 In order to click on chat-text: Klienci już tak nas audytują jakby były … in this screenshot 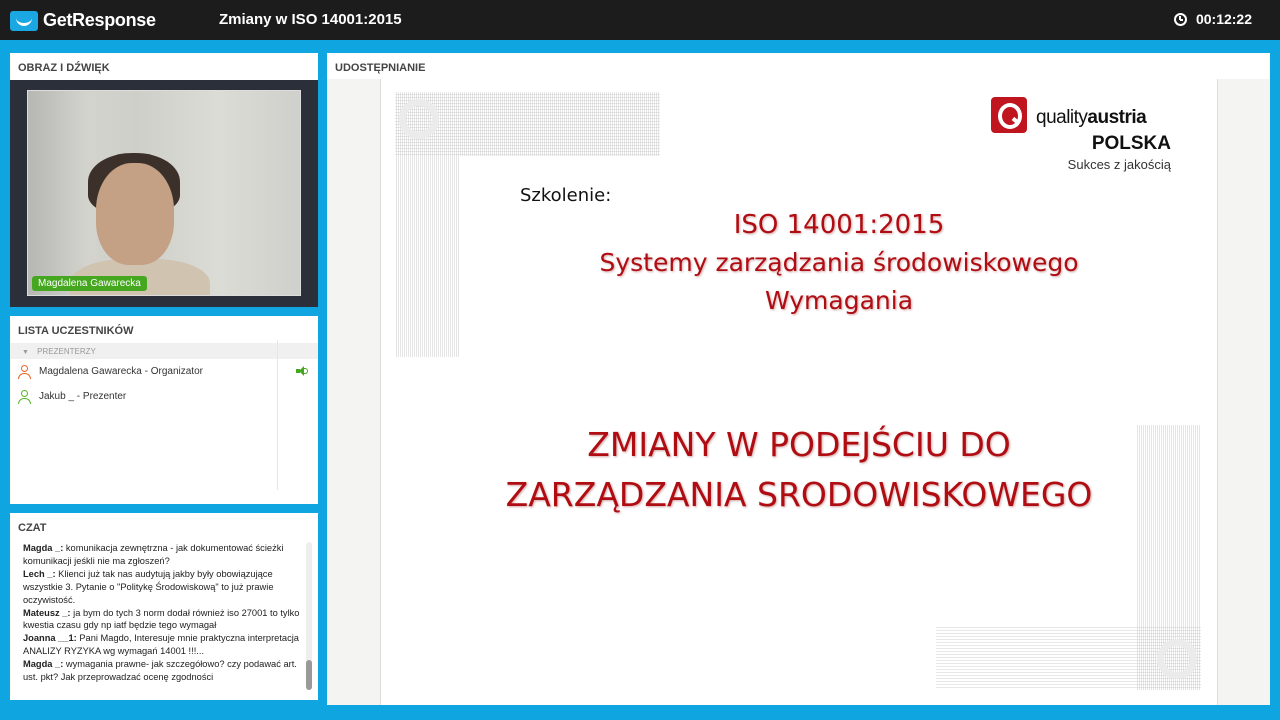, I will do `click(148, 586)`.